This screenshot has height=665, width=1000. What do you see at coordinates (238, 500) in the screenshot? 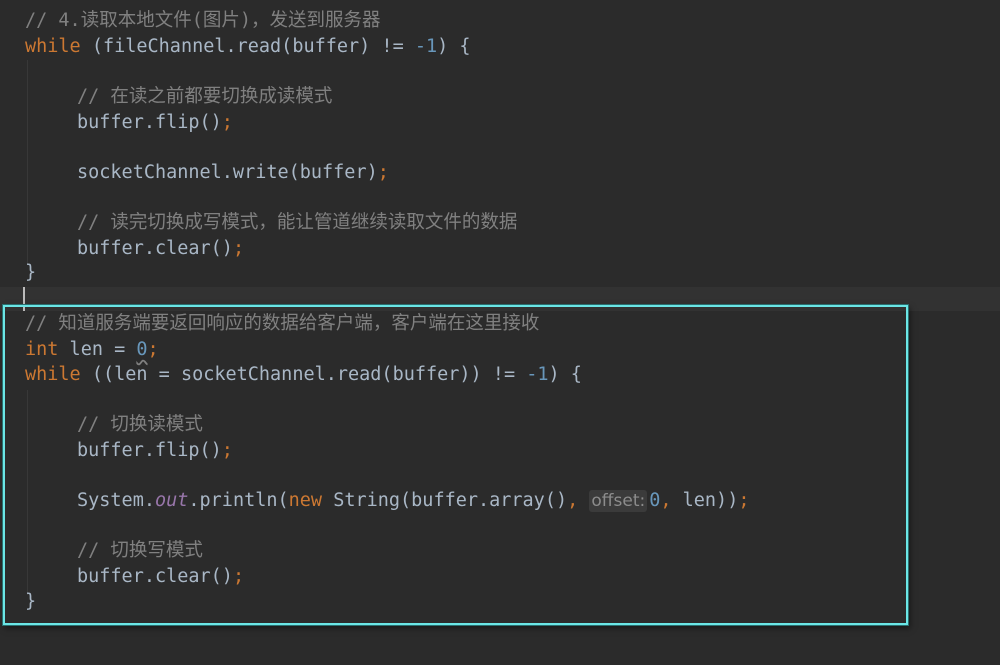
I see `code-text: .println(` at bounding box center [238, 500].